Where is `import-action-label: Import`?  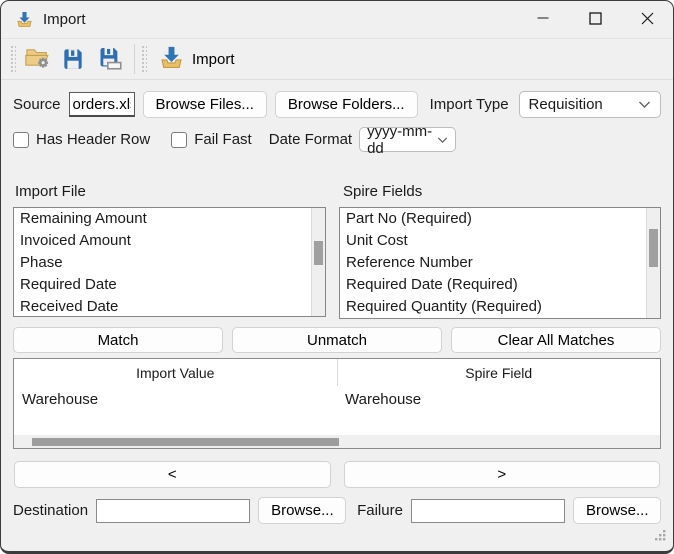 import-action-label: Import is located at coordinates (213, 59).